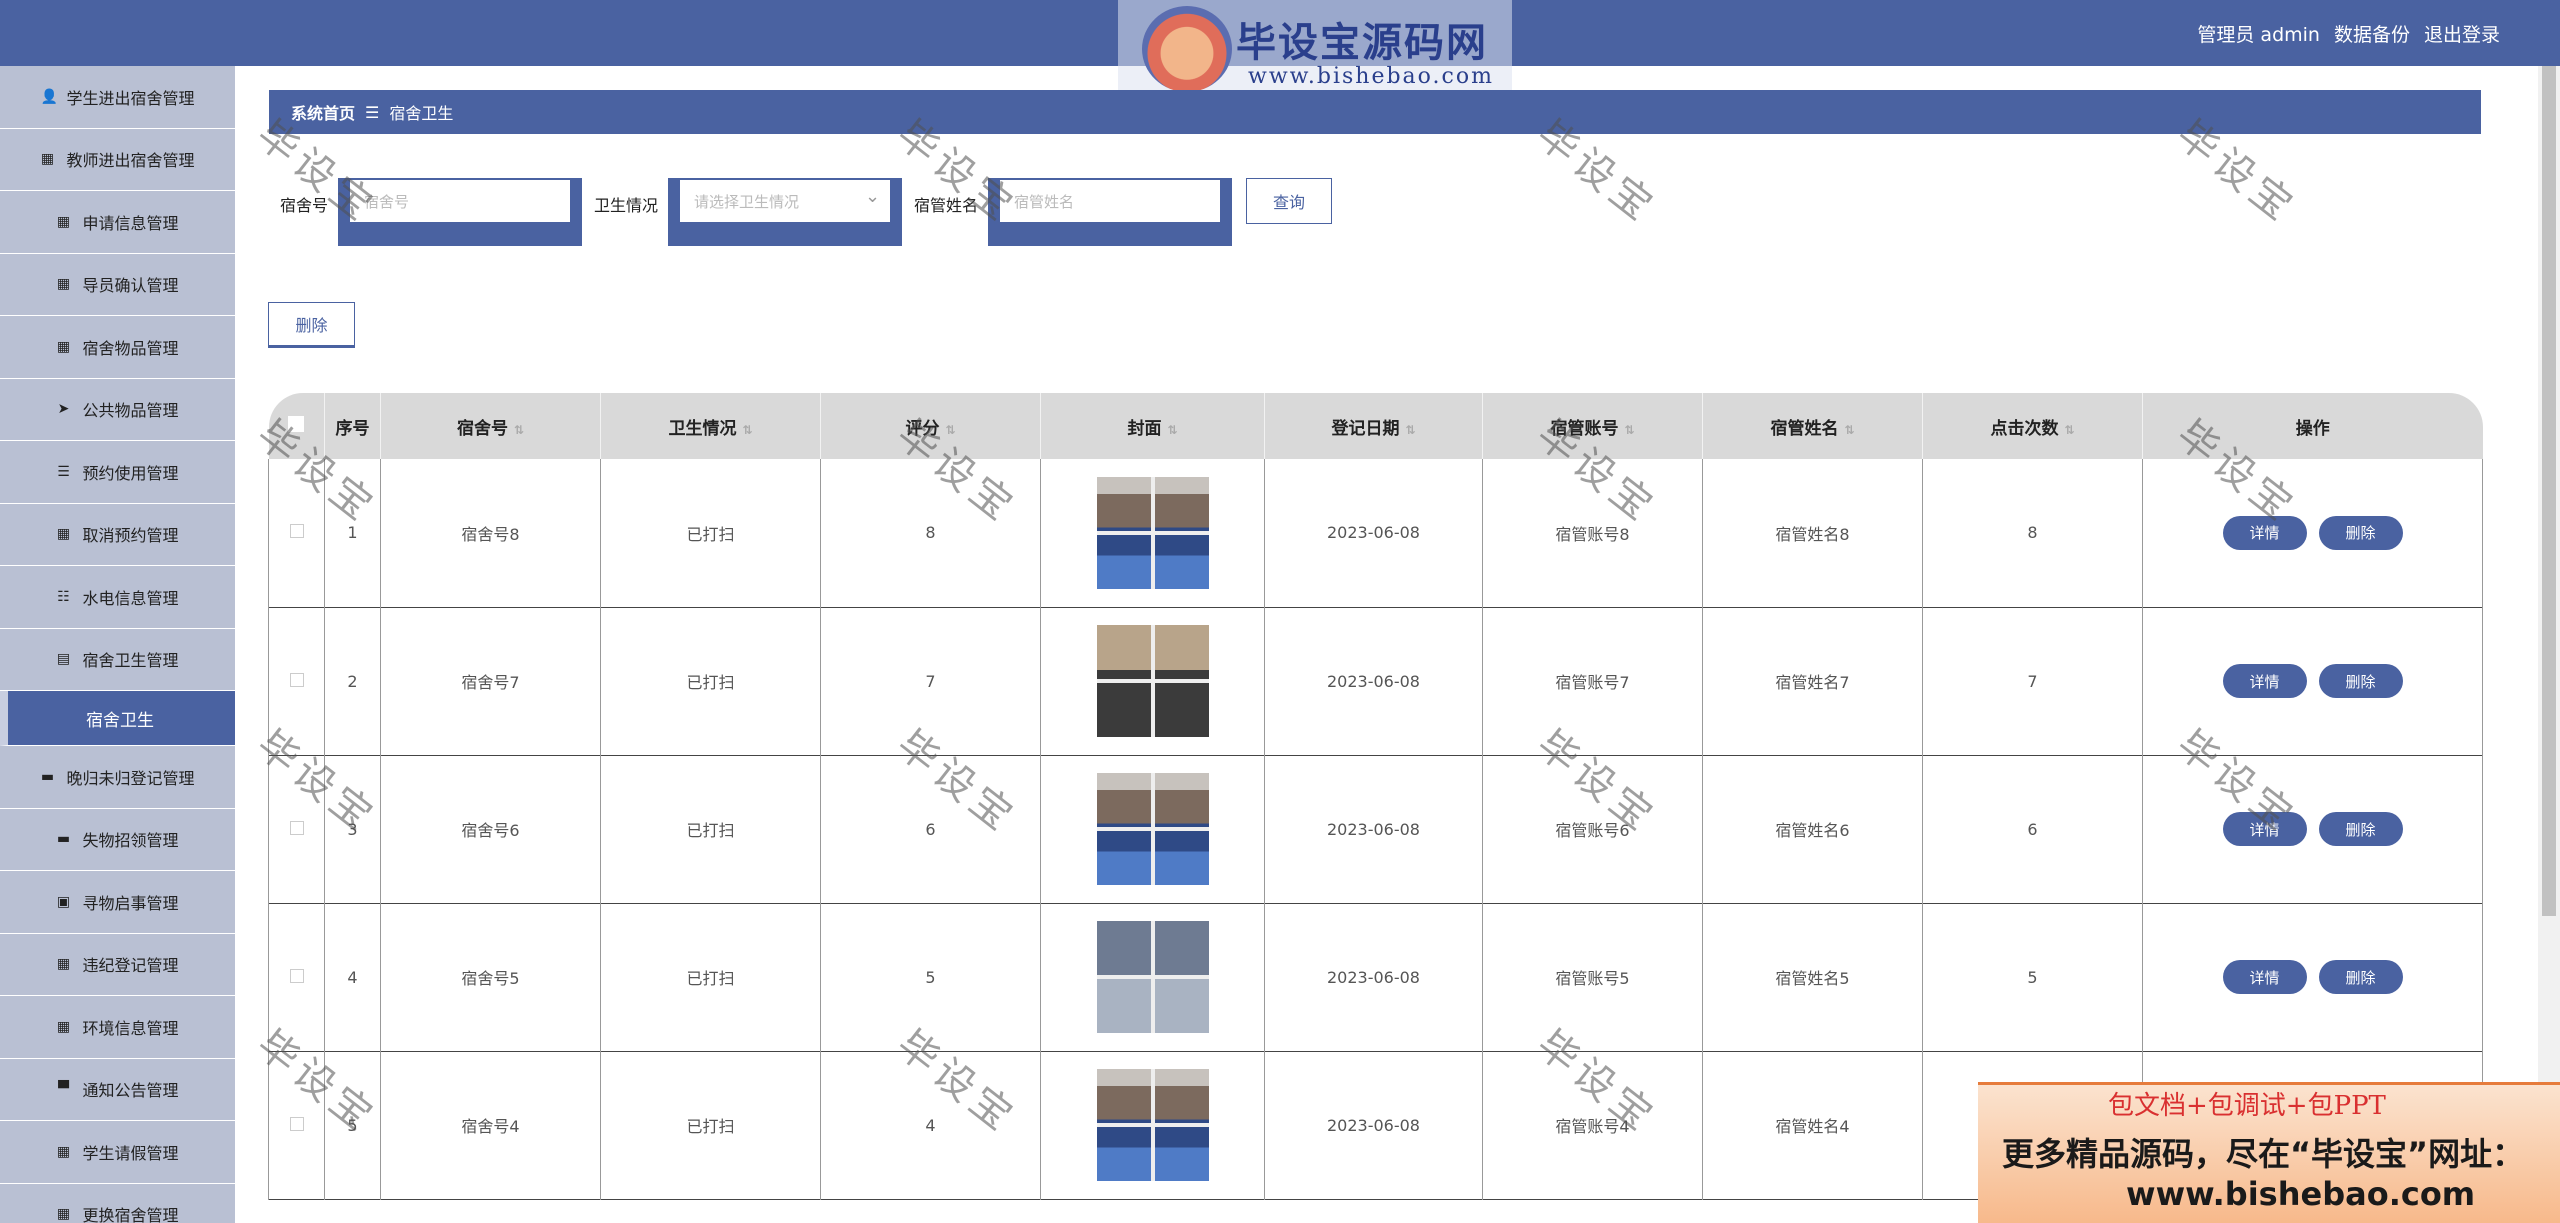  Describe the element at coordinates (710, 977) in the screenshot. I see `row-hygiene: 已打扫` at that location.